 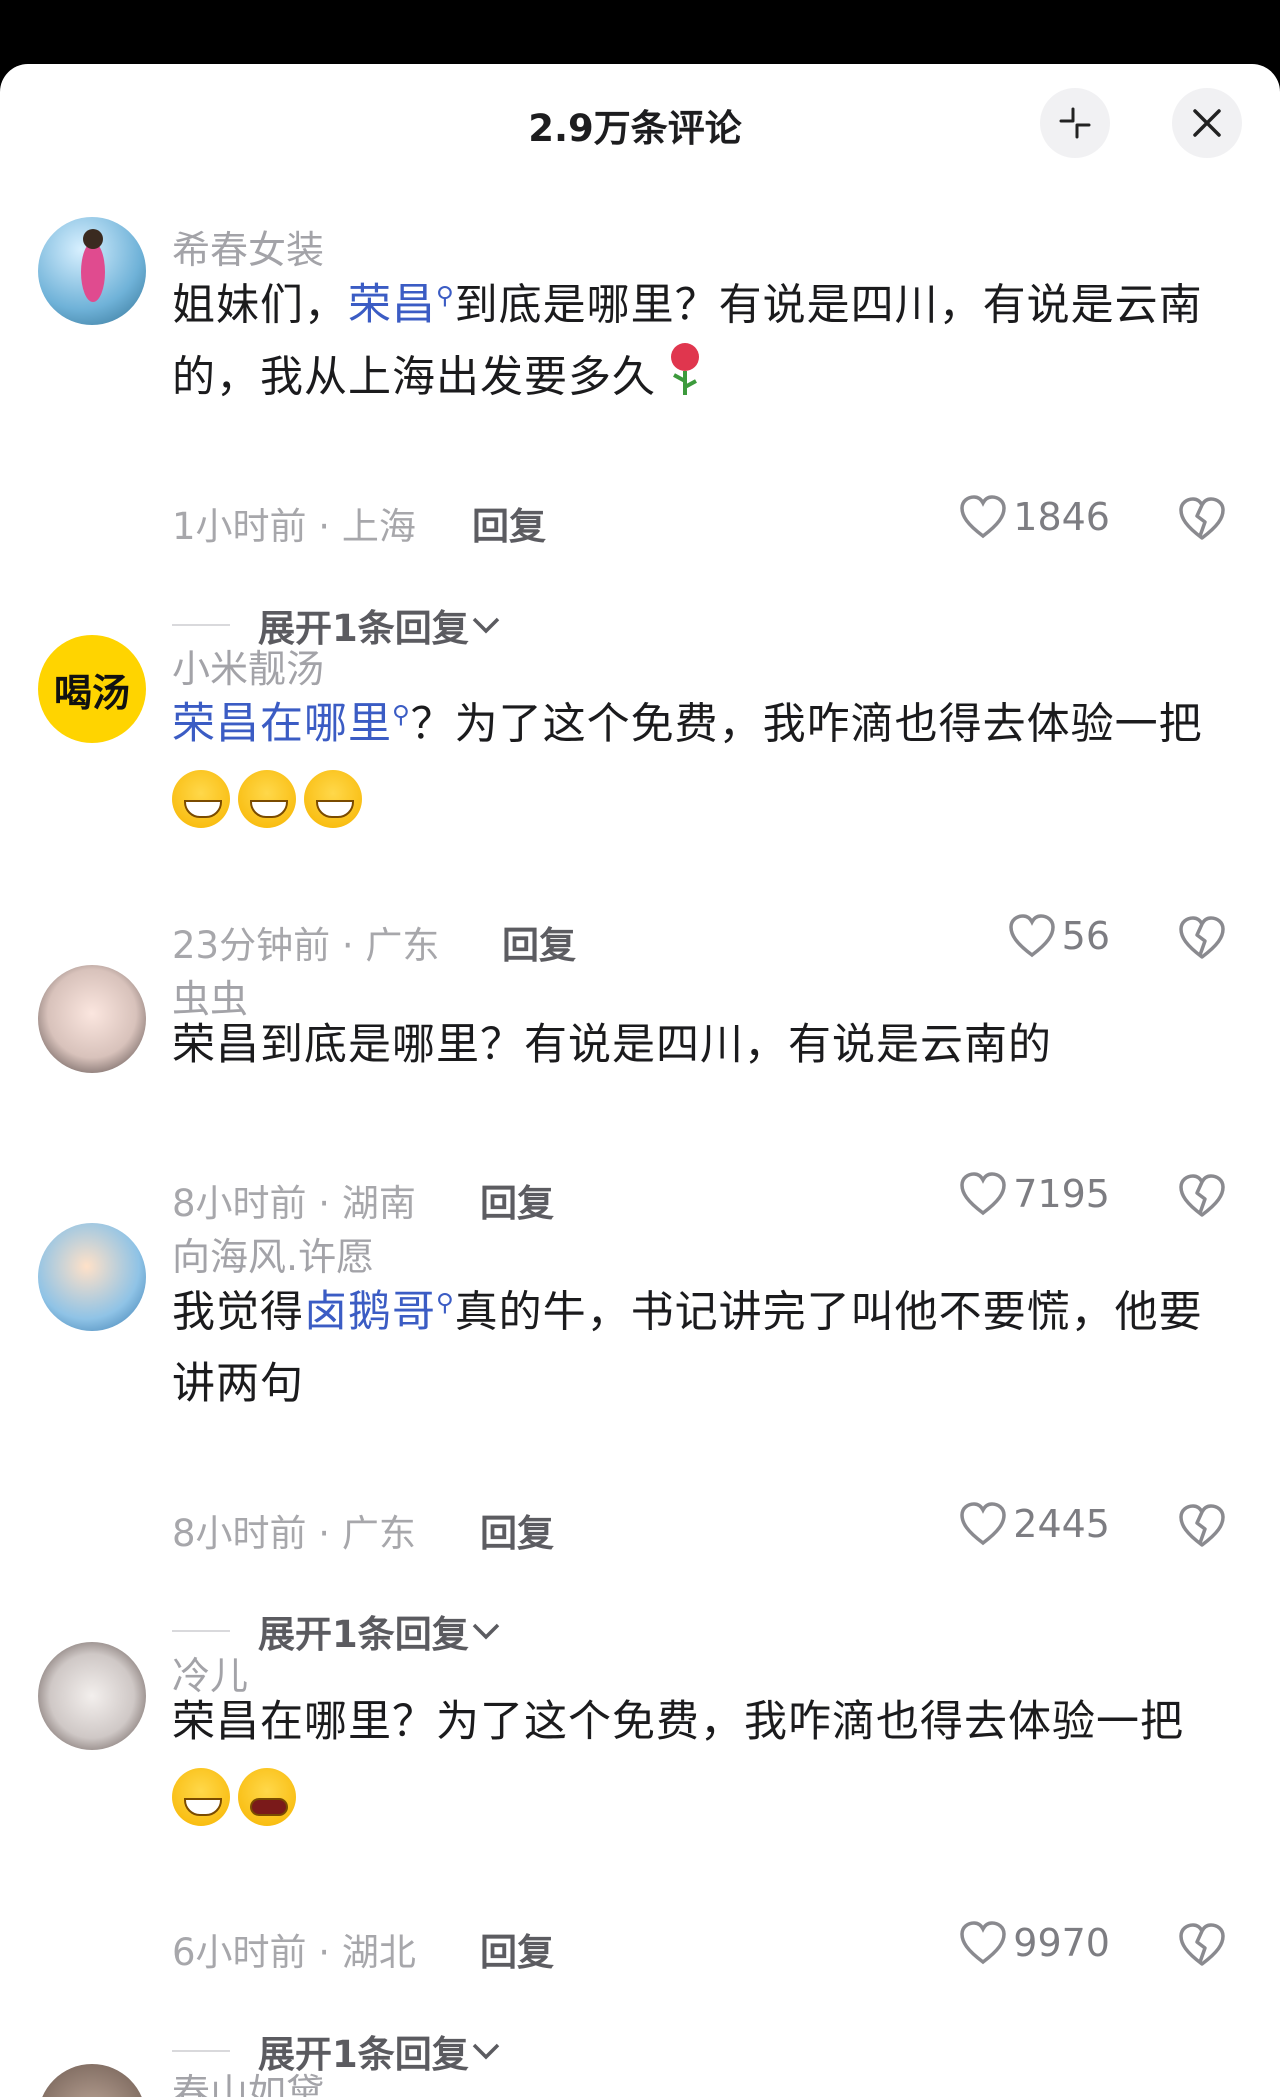 What do you see at coordinates (692, 755) in the screenshot?
I see `comment-text: 荣昌在哪里⚲？为了这个免费，我咋滴也得去体验一把` at bounding box center [692, 755].